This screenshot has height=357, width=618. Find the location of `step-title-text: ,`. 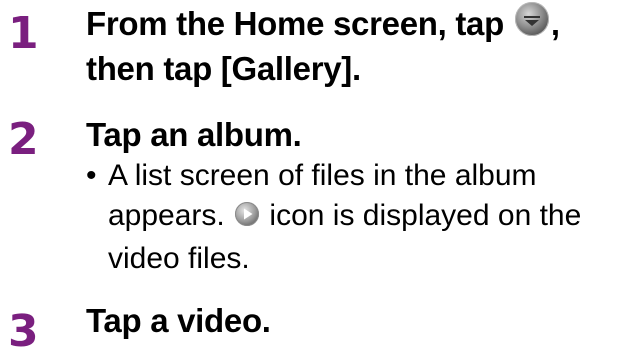

step-title-text: , is located at coordinates (555, 23).